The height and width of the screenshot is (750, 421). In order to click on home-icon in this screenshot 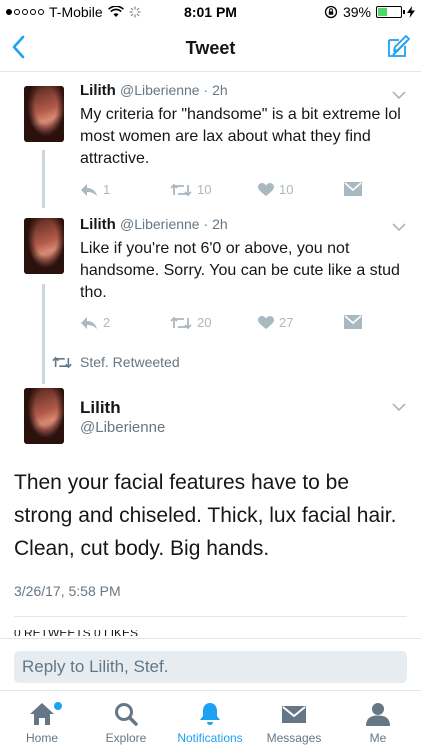, I will do `click(42, 714)`.